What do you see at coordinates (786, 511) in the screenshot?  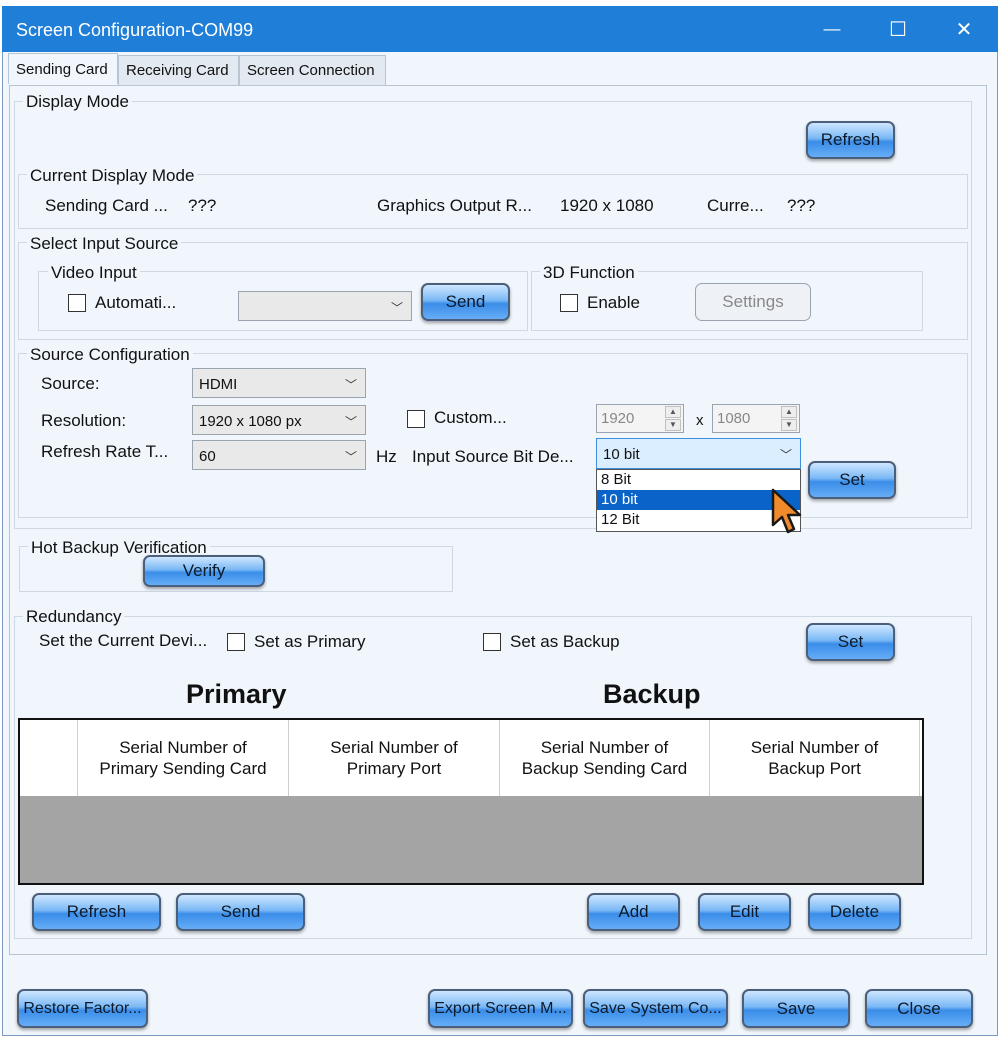 I see `mouse-cursor-icon` at bounding box center [786, 511].